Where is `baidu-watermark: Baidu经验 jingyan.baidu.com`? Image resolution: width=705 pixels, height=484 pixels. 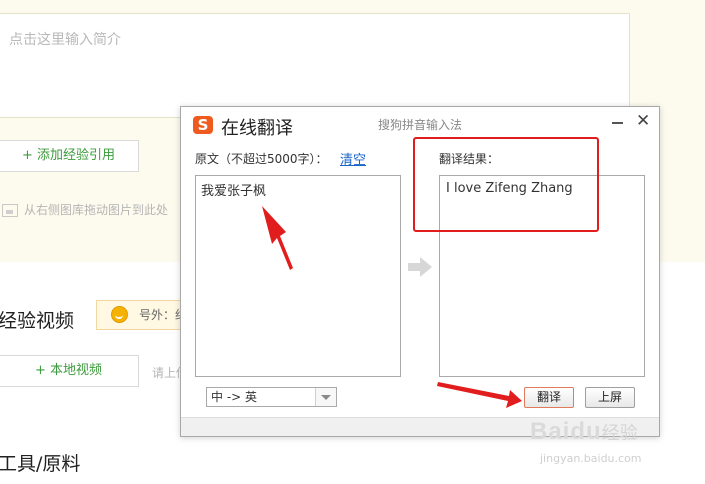 baidu-watermark: Baidu经验 jingyan.baidu.com is located at coordinates (586, 441).